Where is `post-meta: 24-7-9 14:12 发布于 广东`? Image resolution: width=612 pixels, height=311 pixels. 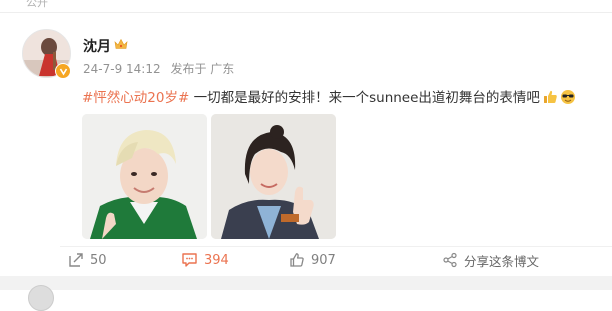
post-meta: 24-7-9 14:12 发布于 广东 is located at coordinates (161, 68).